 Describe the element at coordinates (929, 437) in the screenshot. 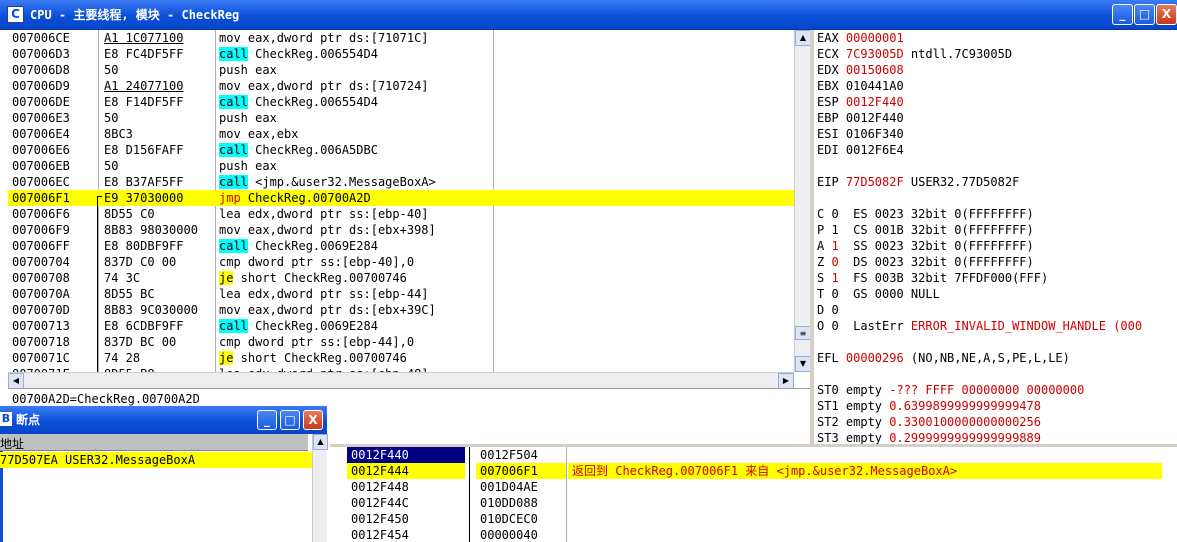

I see `register-line: ST3 empty 0.2999999999999999889` at that location.